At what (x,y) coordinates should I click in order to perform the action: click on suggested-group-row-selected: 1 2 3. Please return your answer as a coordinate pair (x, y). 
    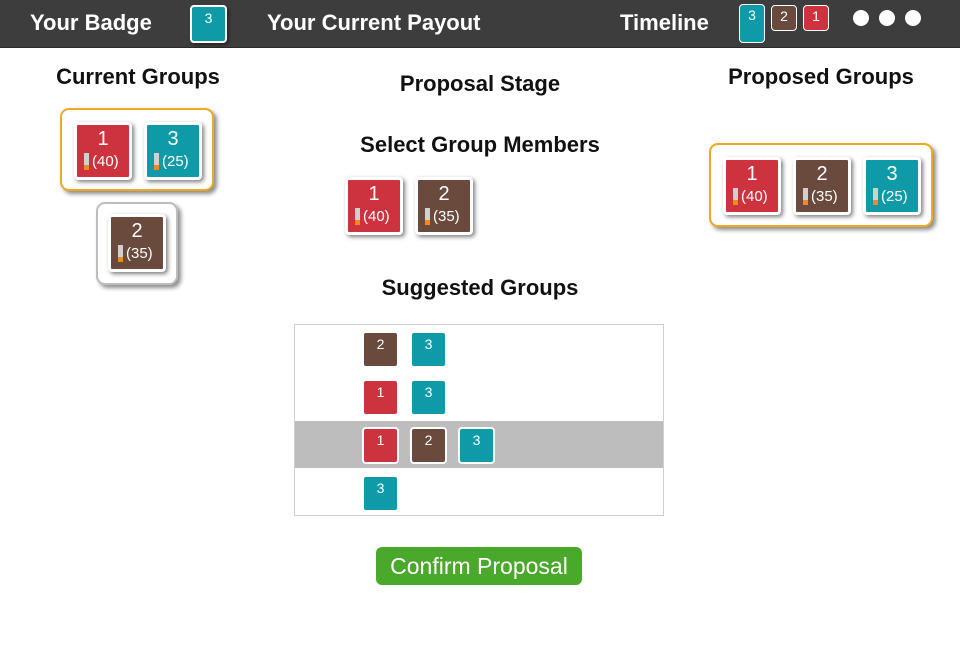
    Looking at the image, I should click on (479, 444).